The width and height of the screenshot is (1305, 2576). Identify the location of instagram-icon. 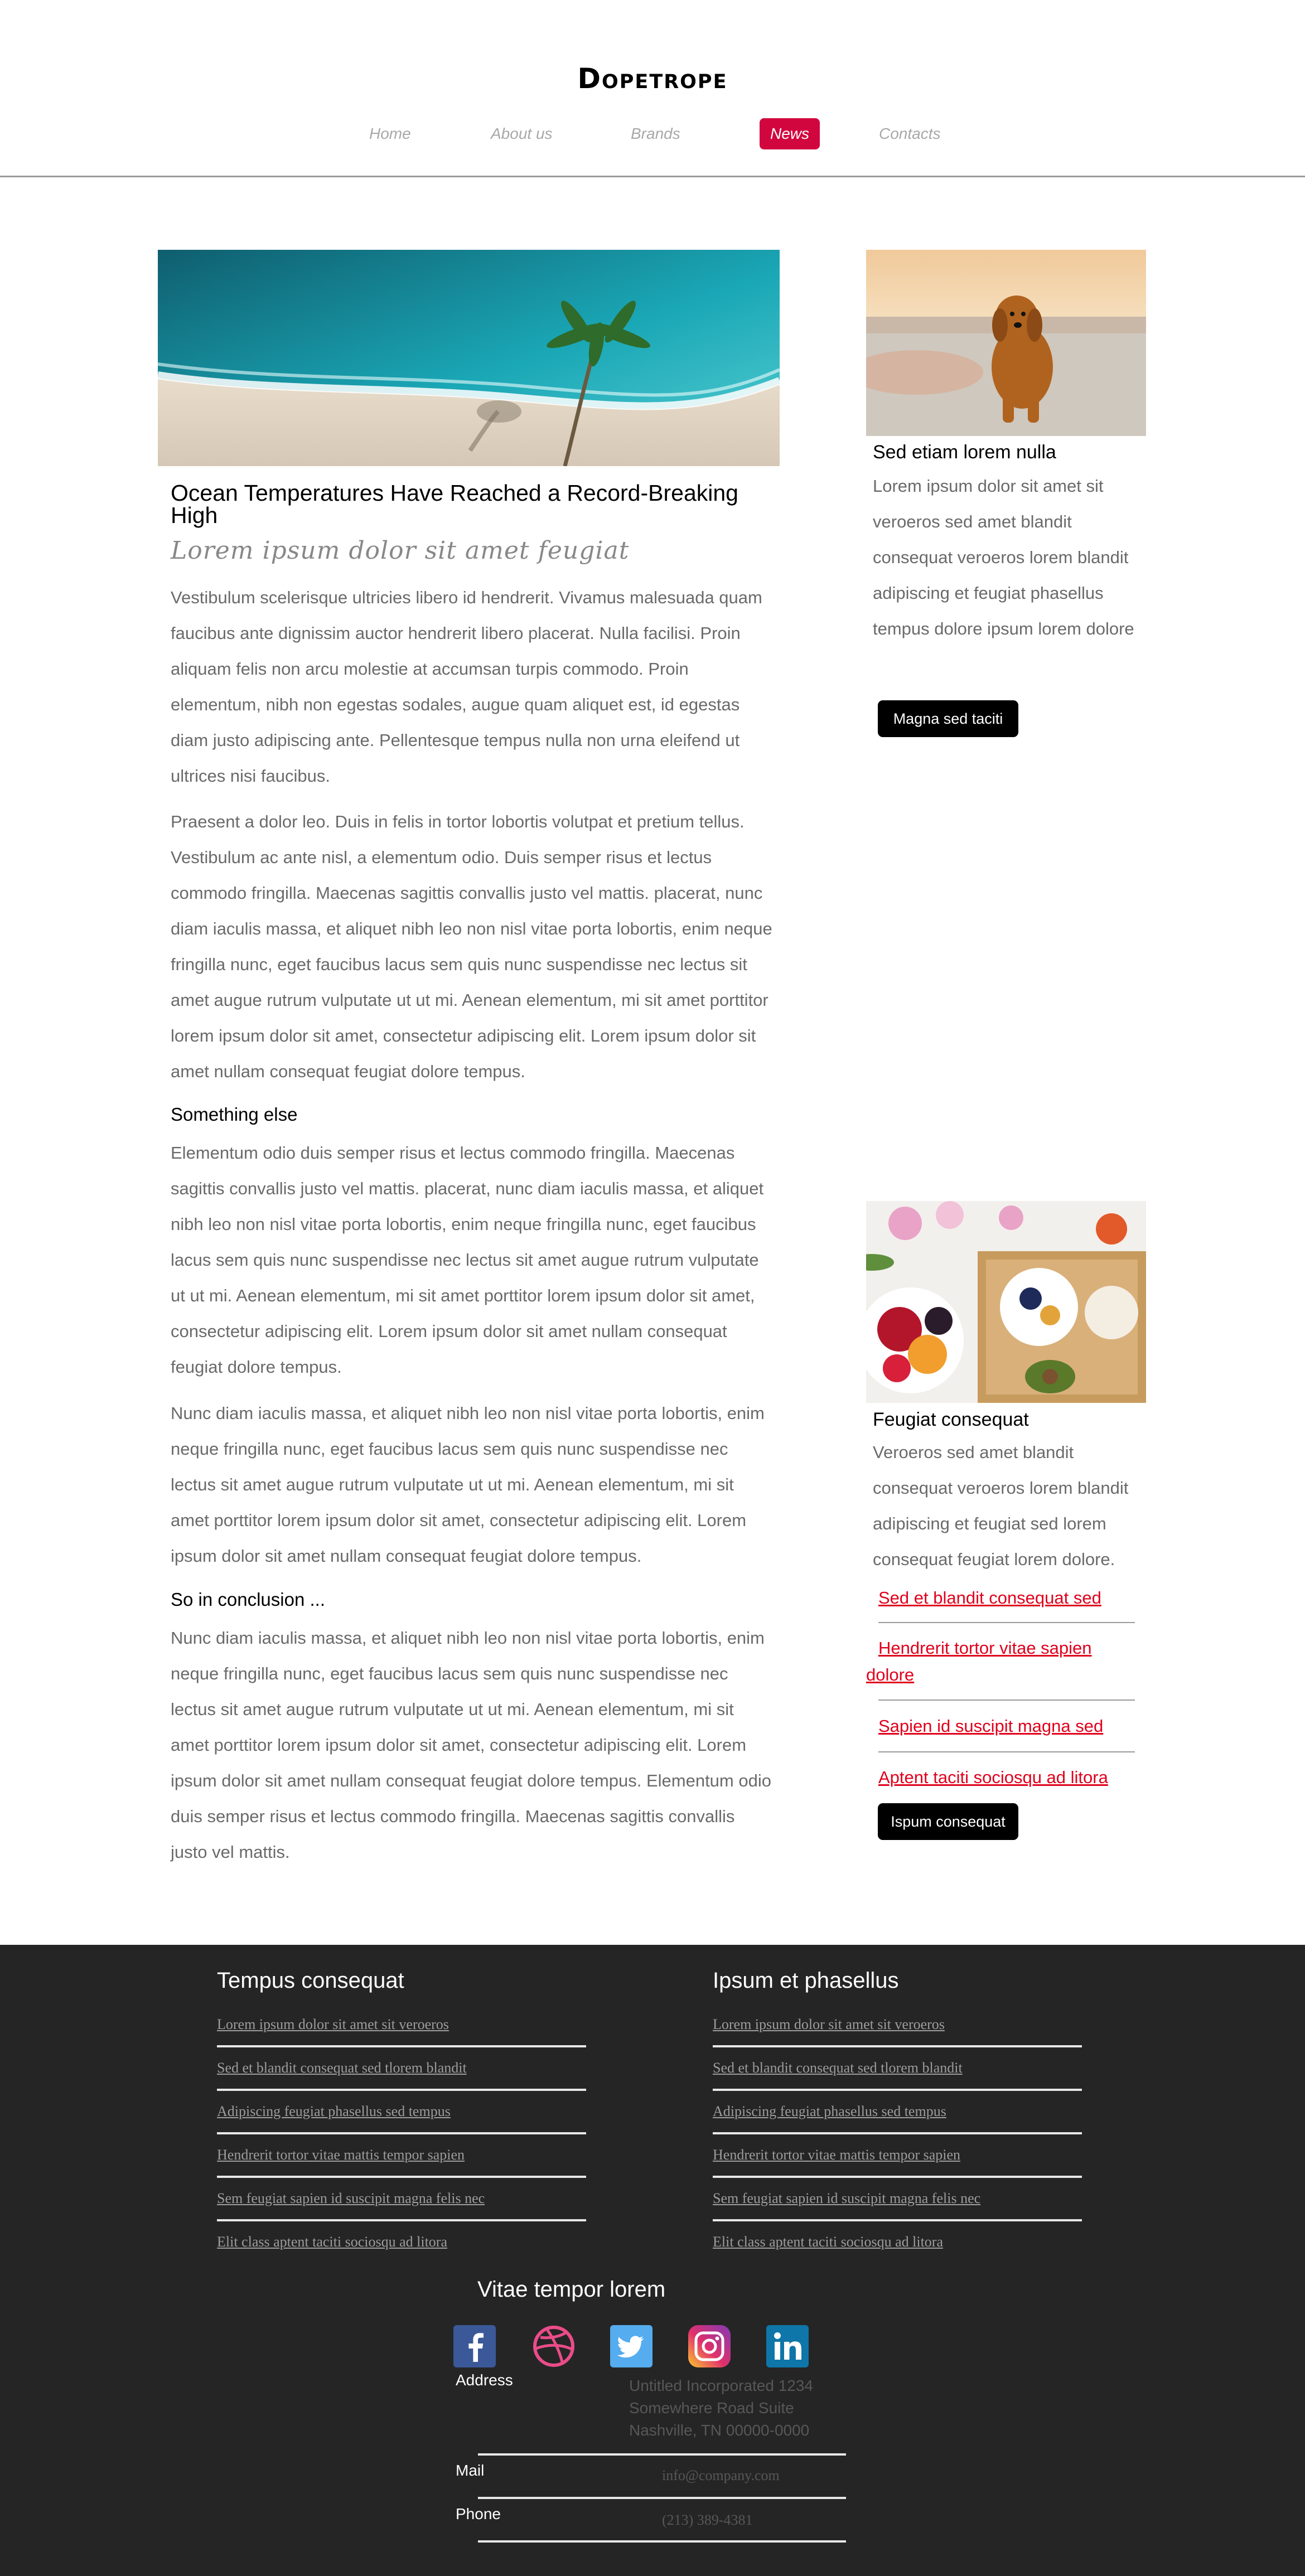
(709, 2346).